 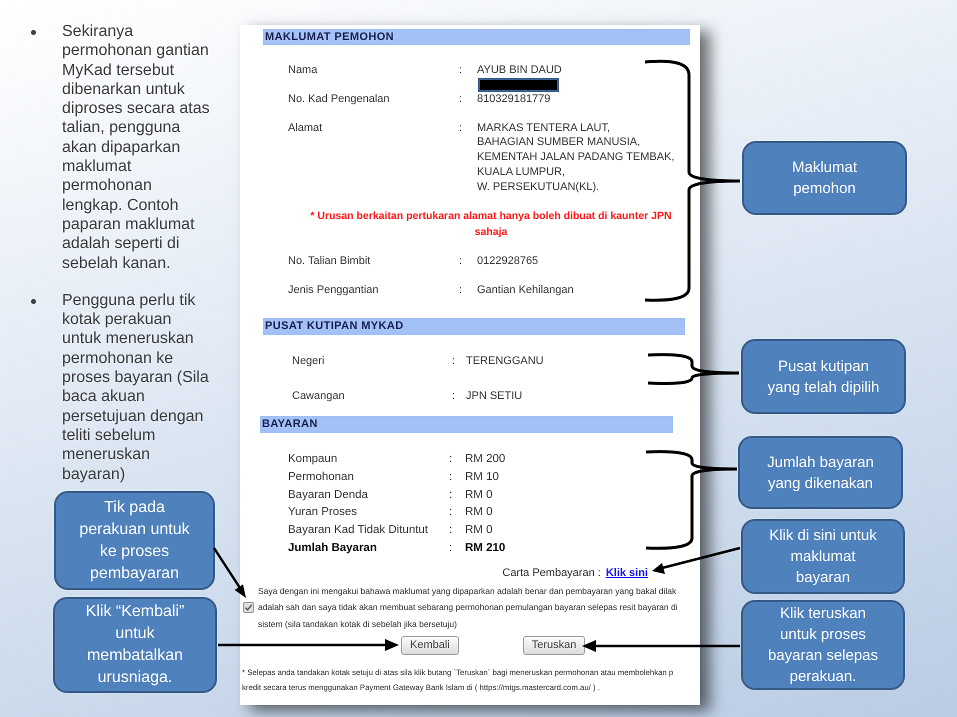 I want to click on field-value: 810329181779, so click(x=513, y=99).